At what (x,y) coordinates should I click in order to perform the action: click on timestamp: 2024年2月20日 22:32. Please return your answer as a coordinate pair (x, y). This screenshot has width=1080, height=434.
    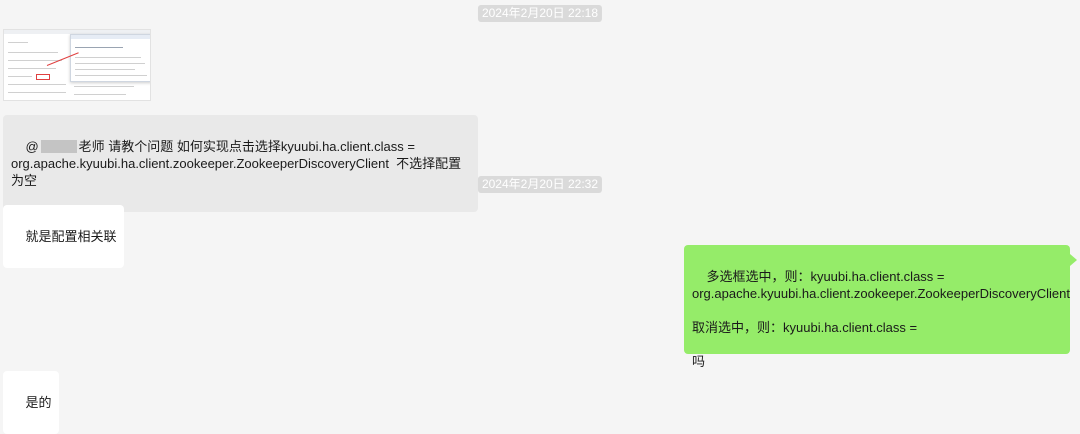
    Looking at the image, I should click on (540, 184).